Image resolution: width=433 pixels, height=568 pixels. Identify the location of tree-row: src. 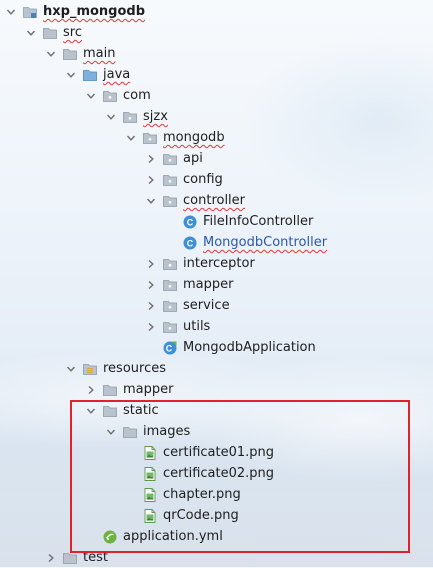
(216, 32).